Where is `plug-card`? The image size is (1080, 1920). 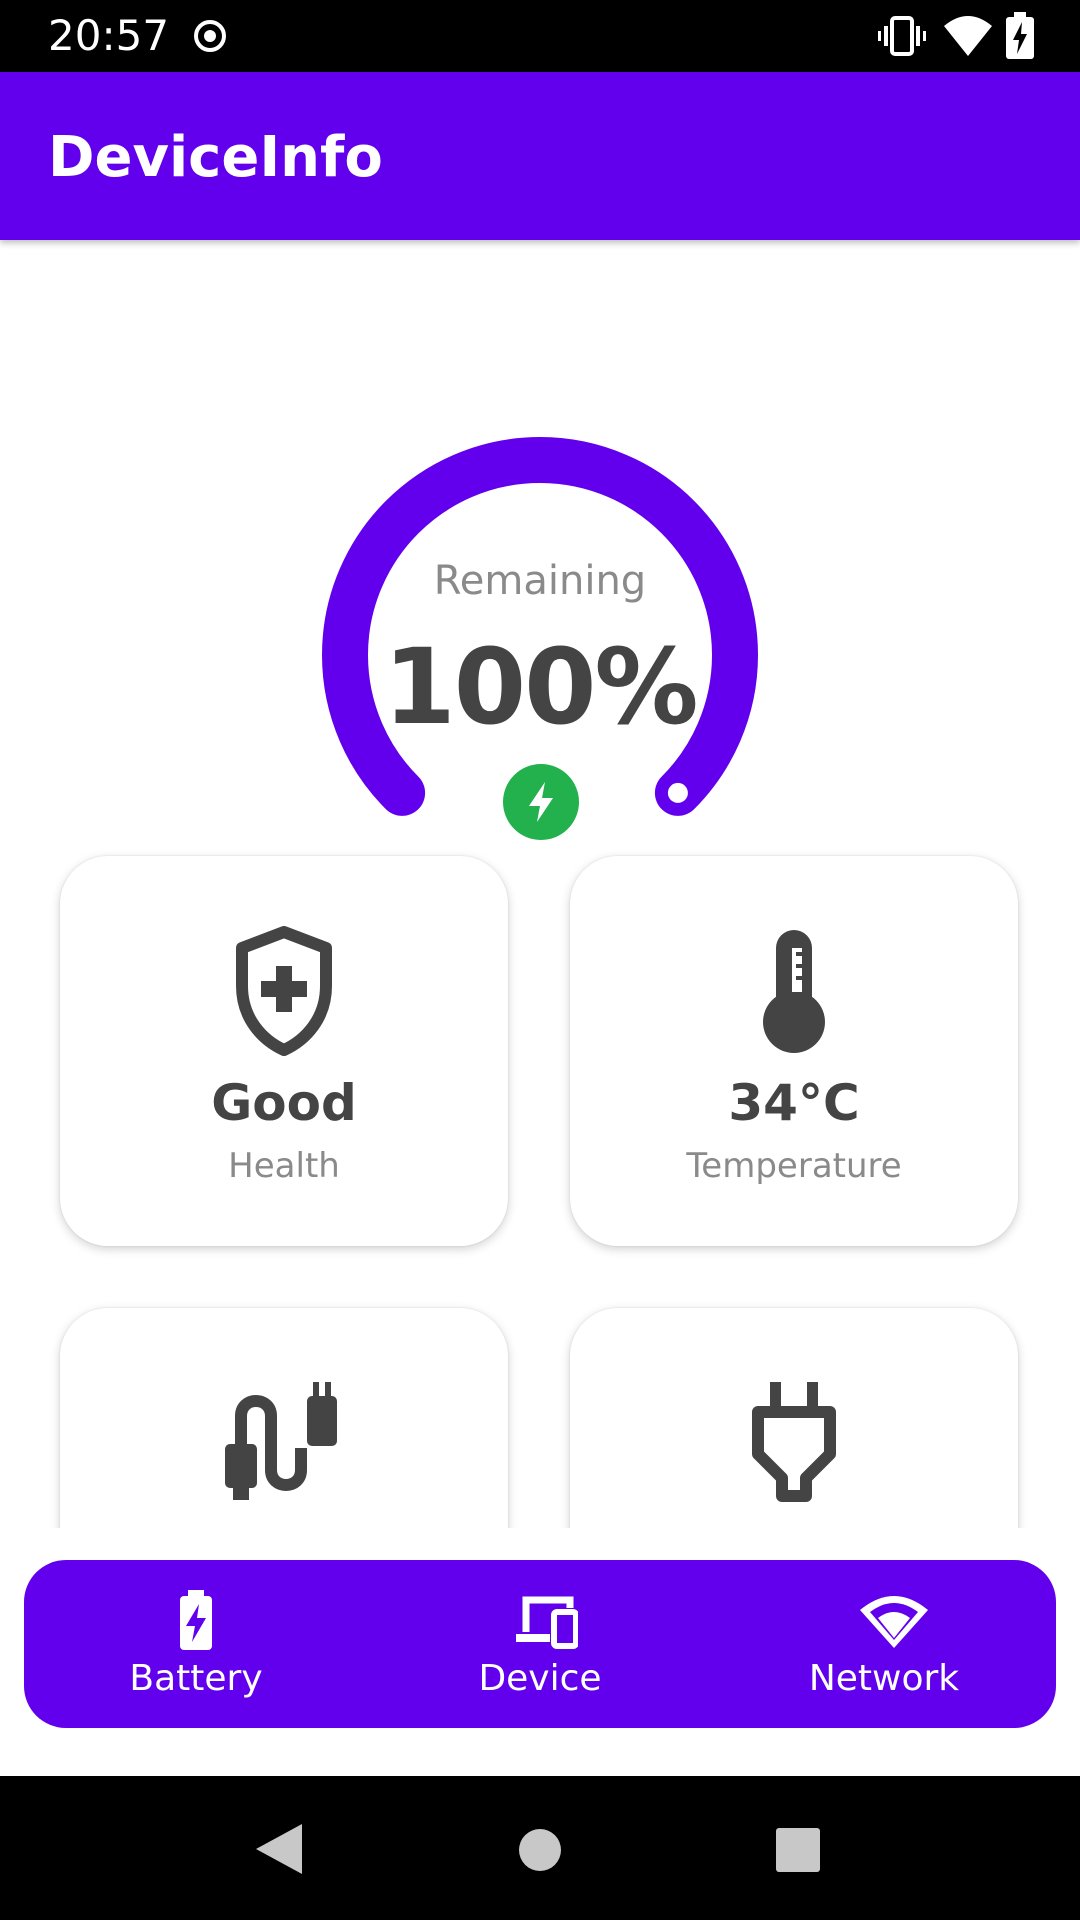
plug-card is located at coordinates (794, 1418).